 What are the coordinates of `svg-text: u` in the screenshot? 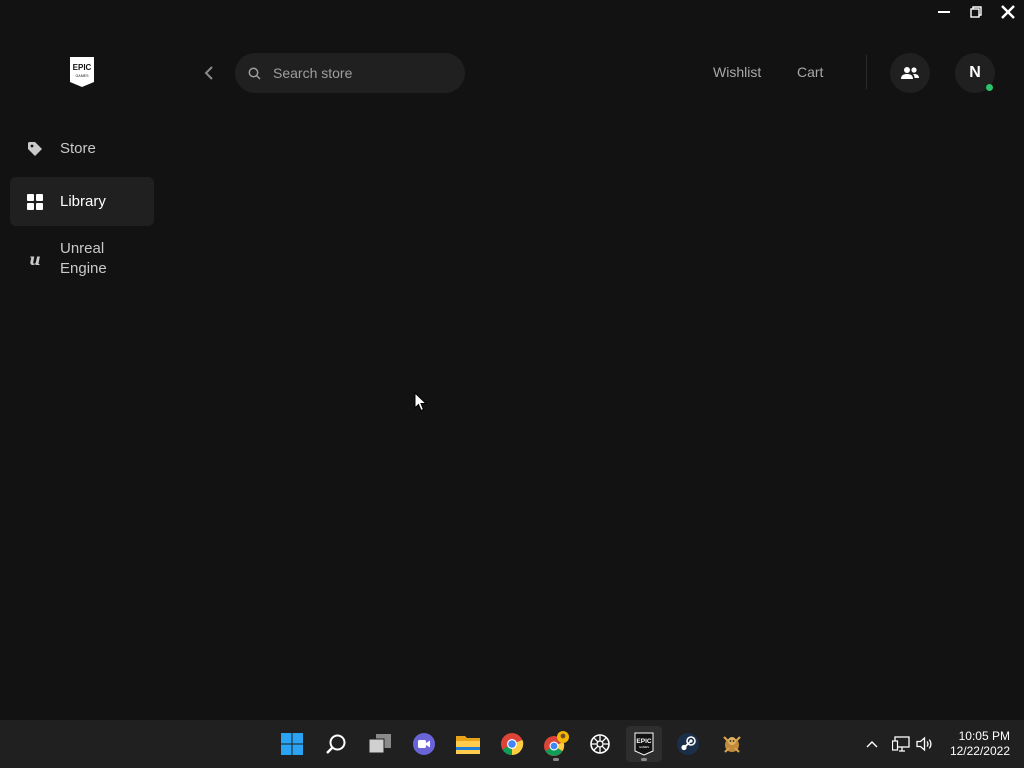 It's located at (35, 259).